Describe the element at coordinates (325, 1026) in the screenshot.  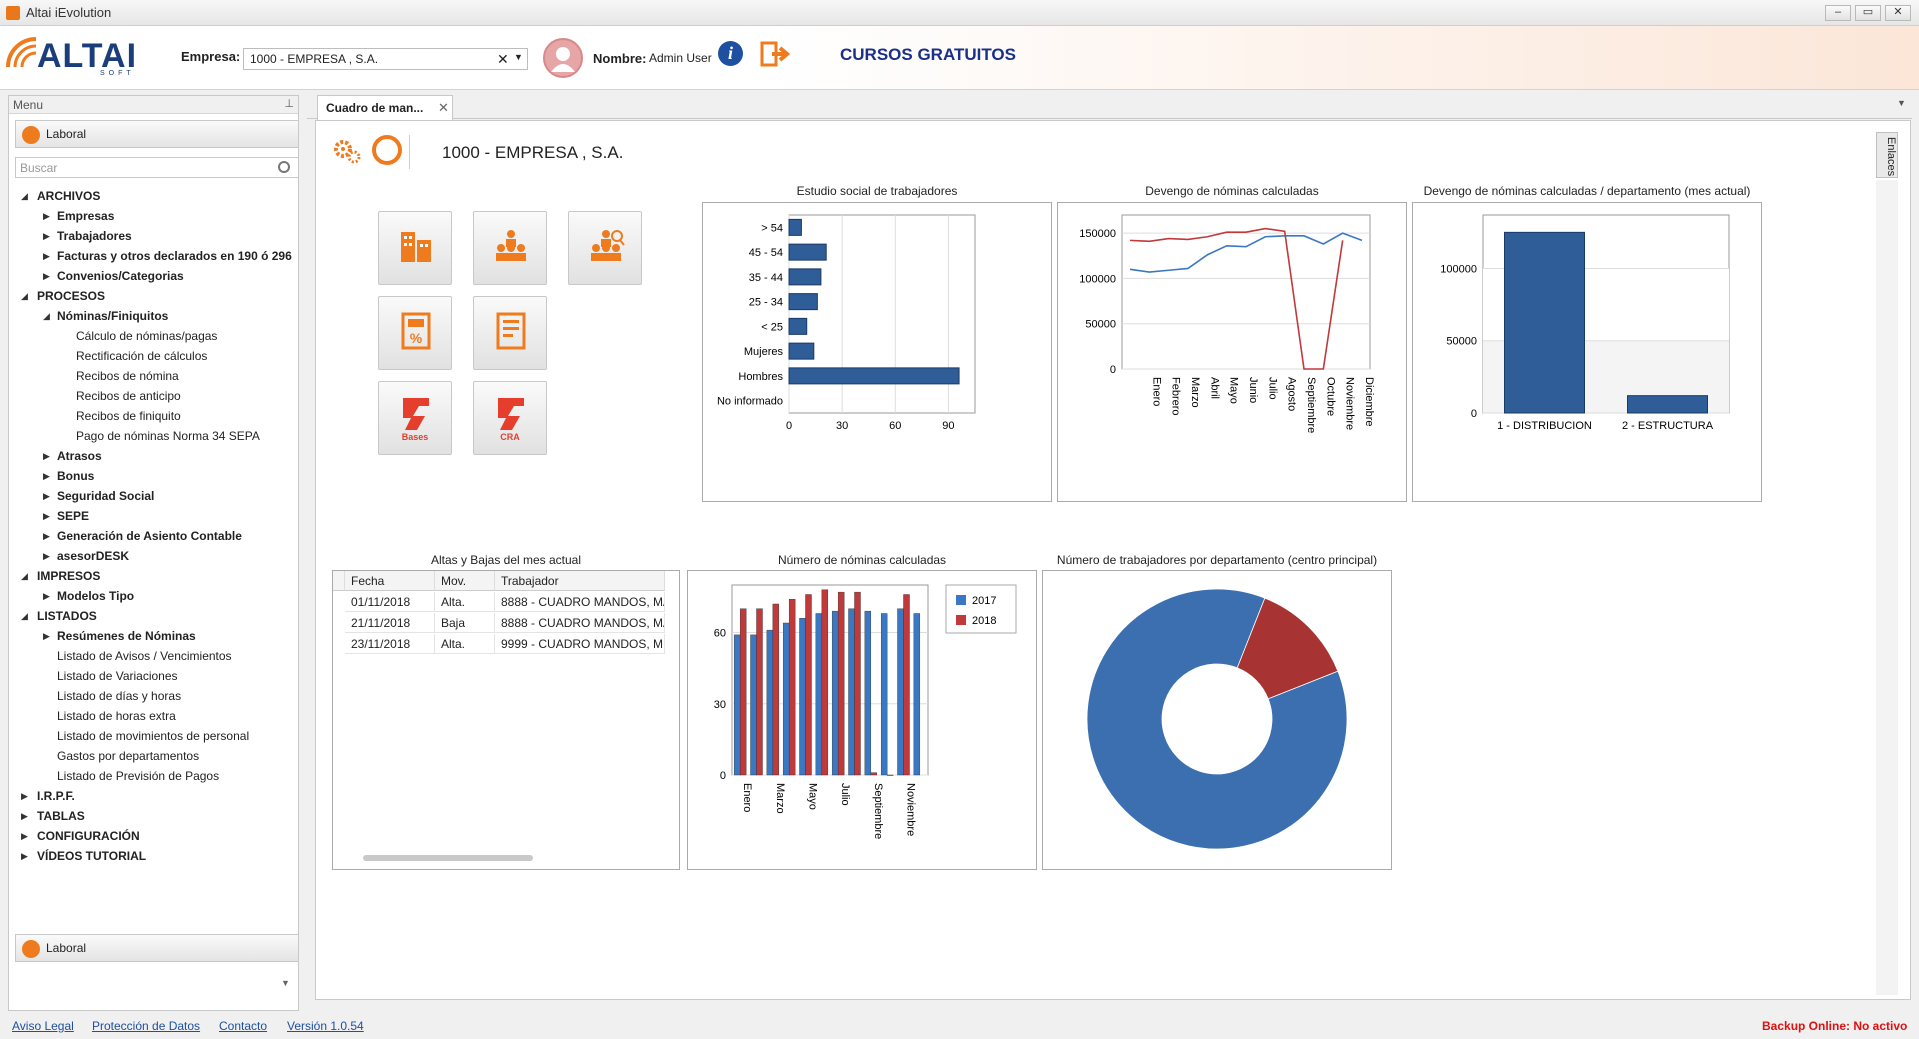
I see `version-link: Versión 1.0.54` at that location.